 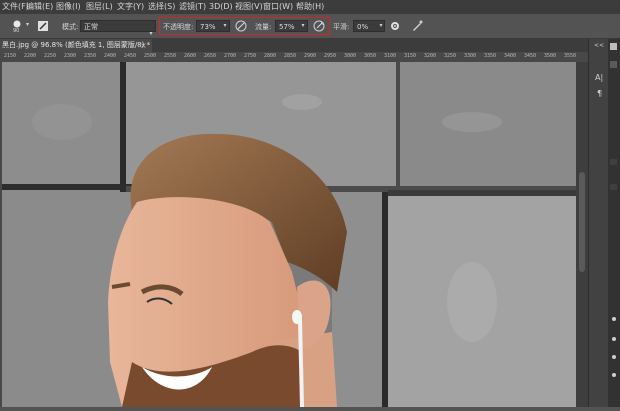 I want to click on menu-view: 视图(V), so click(x=249, y=7).